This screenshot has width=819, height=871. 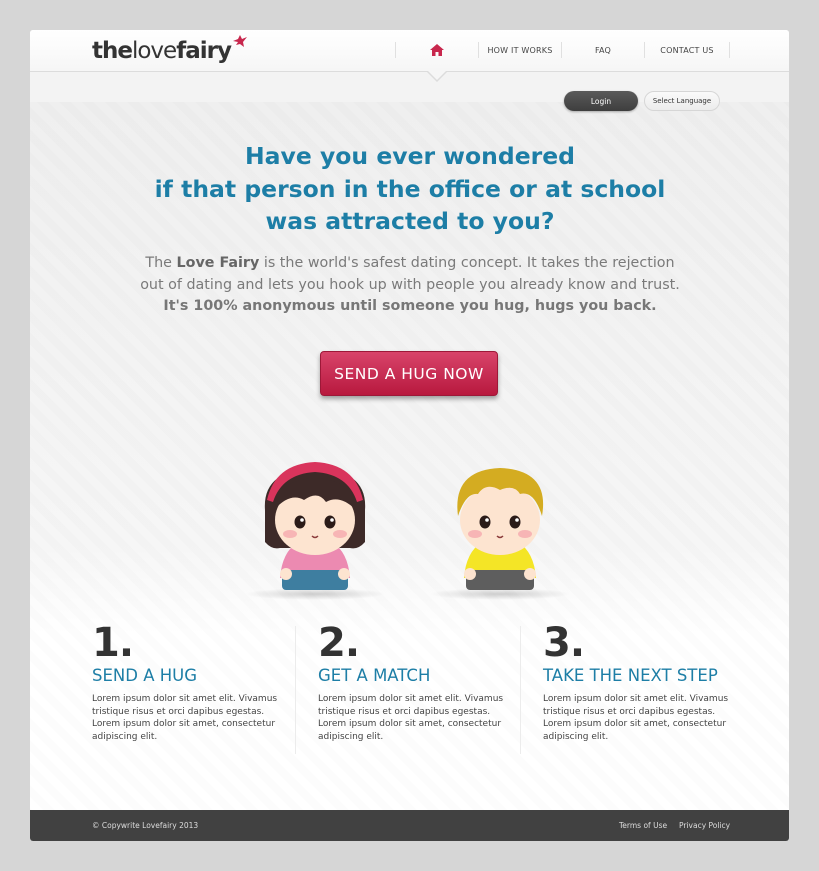 I want to click on logo-the: the, so click(x=112, y=51).